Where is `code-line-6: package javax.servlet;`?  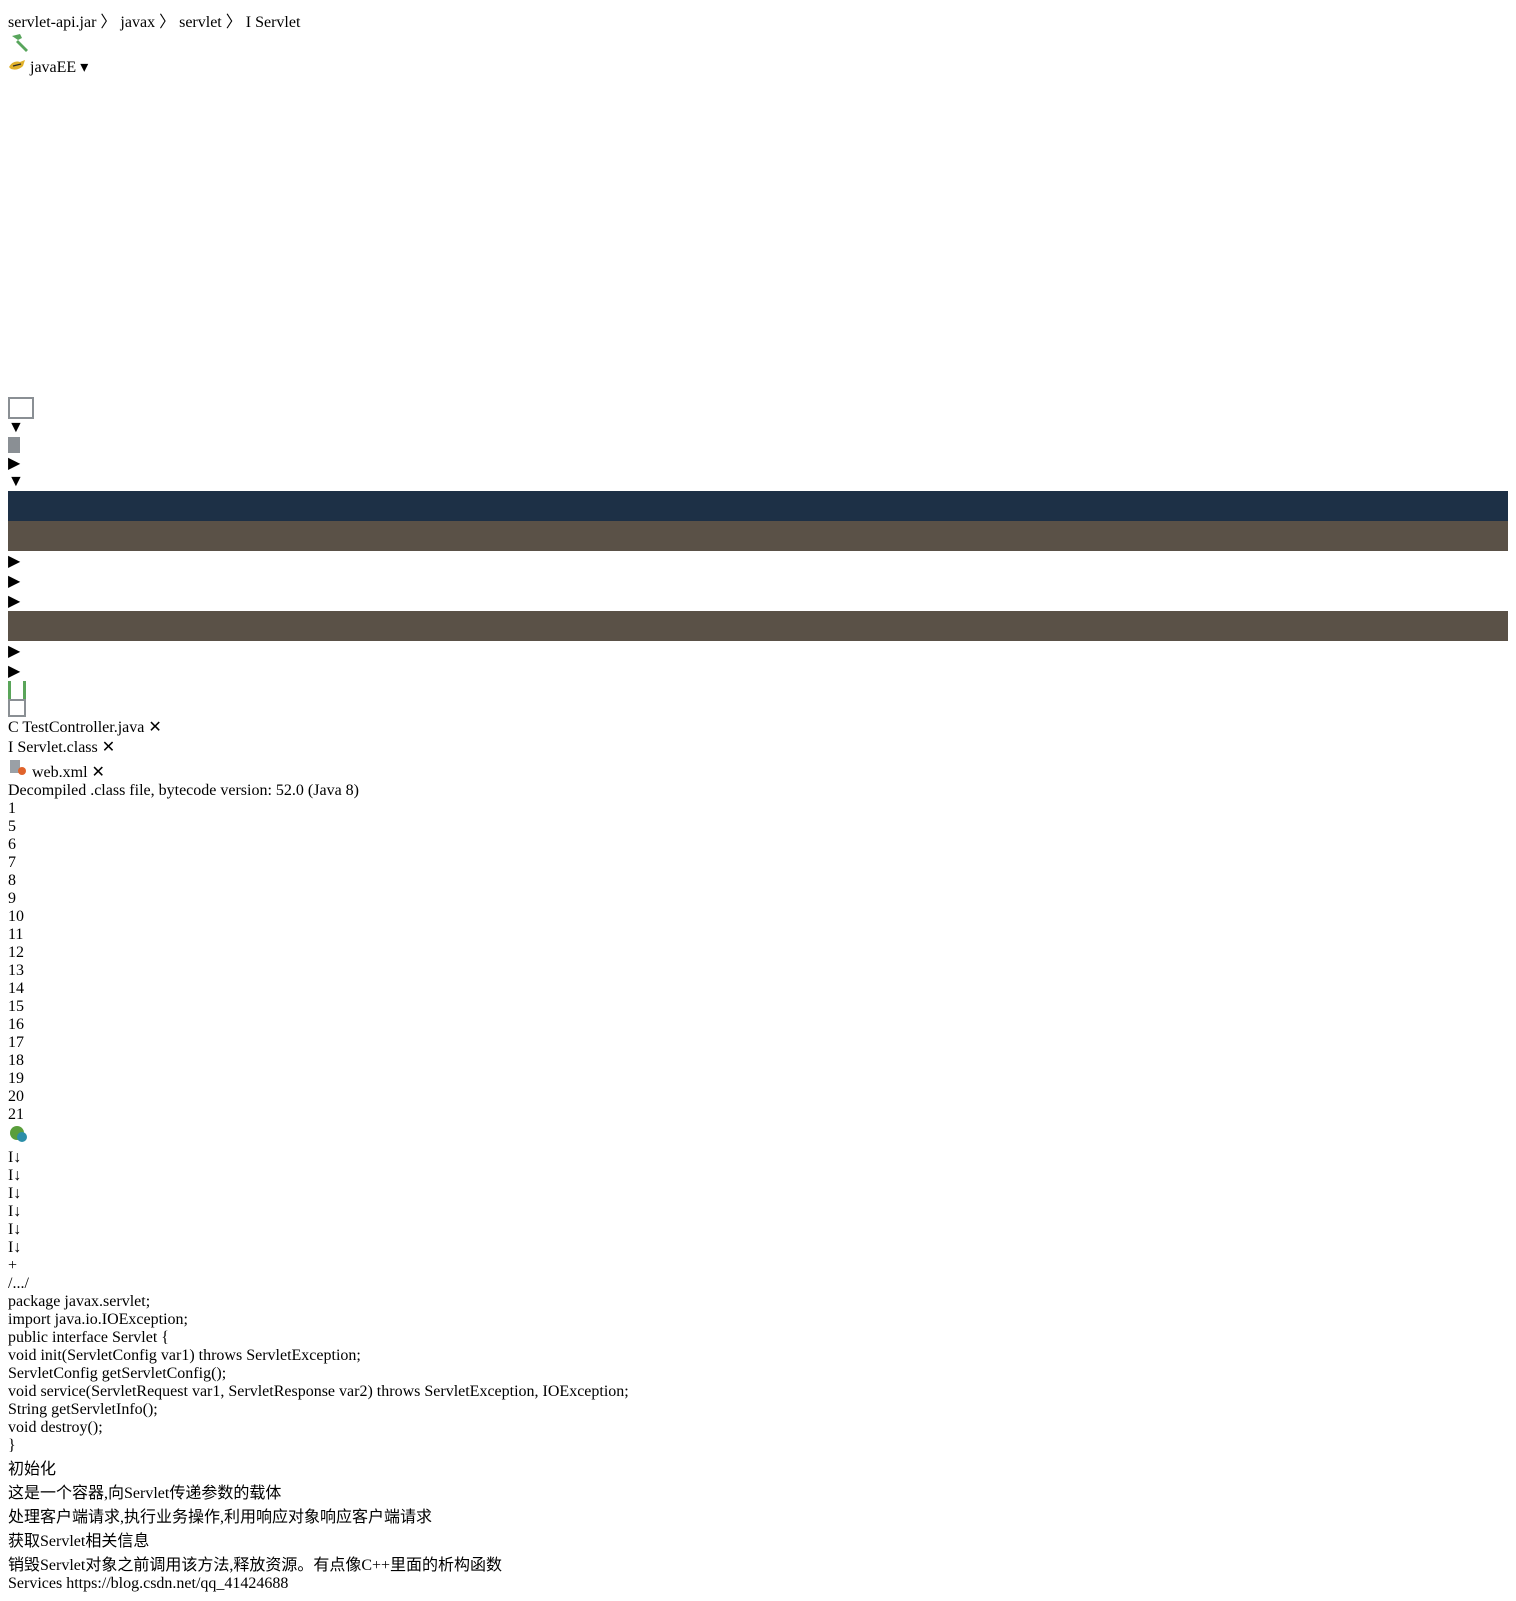 code-line-6: package javax.servlet; is located at coordinates (79, 1301).